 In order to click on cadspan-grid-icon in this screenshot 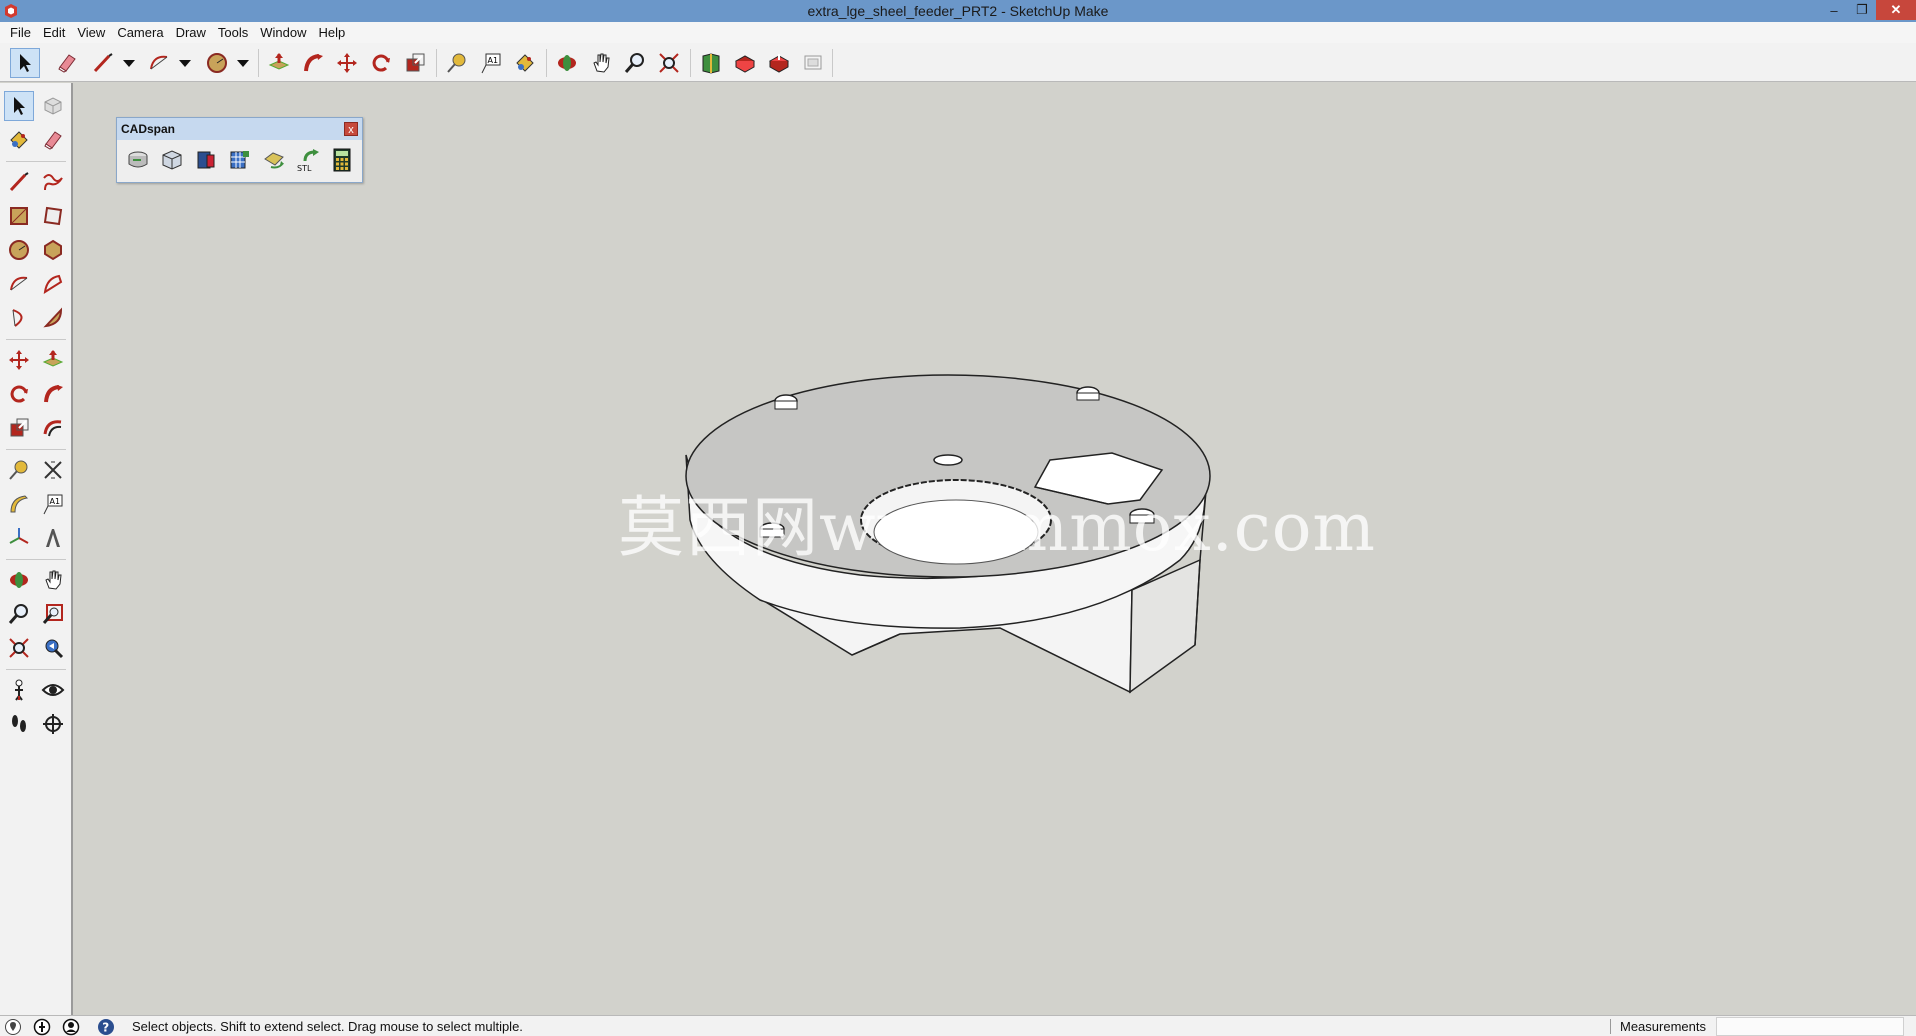, I will do `click(239, 160)`.